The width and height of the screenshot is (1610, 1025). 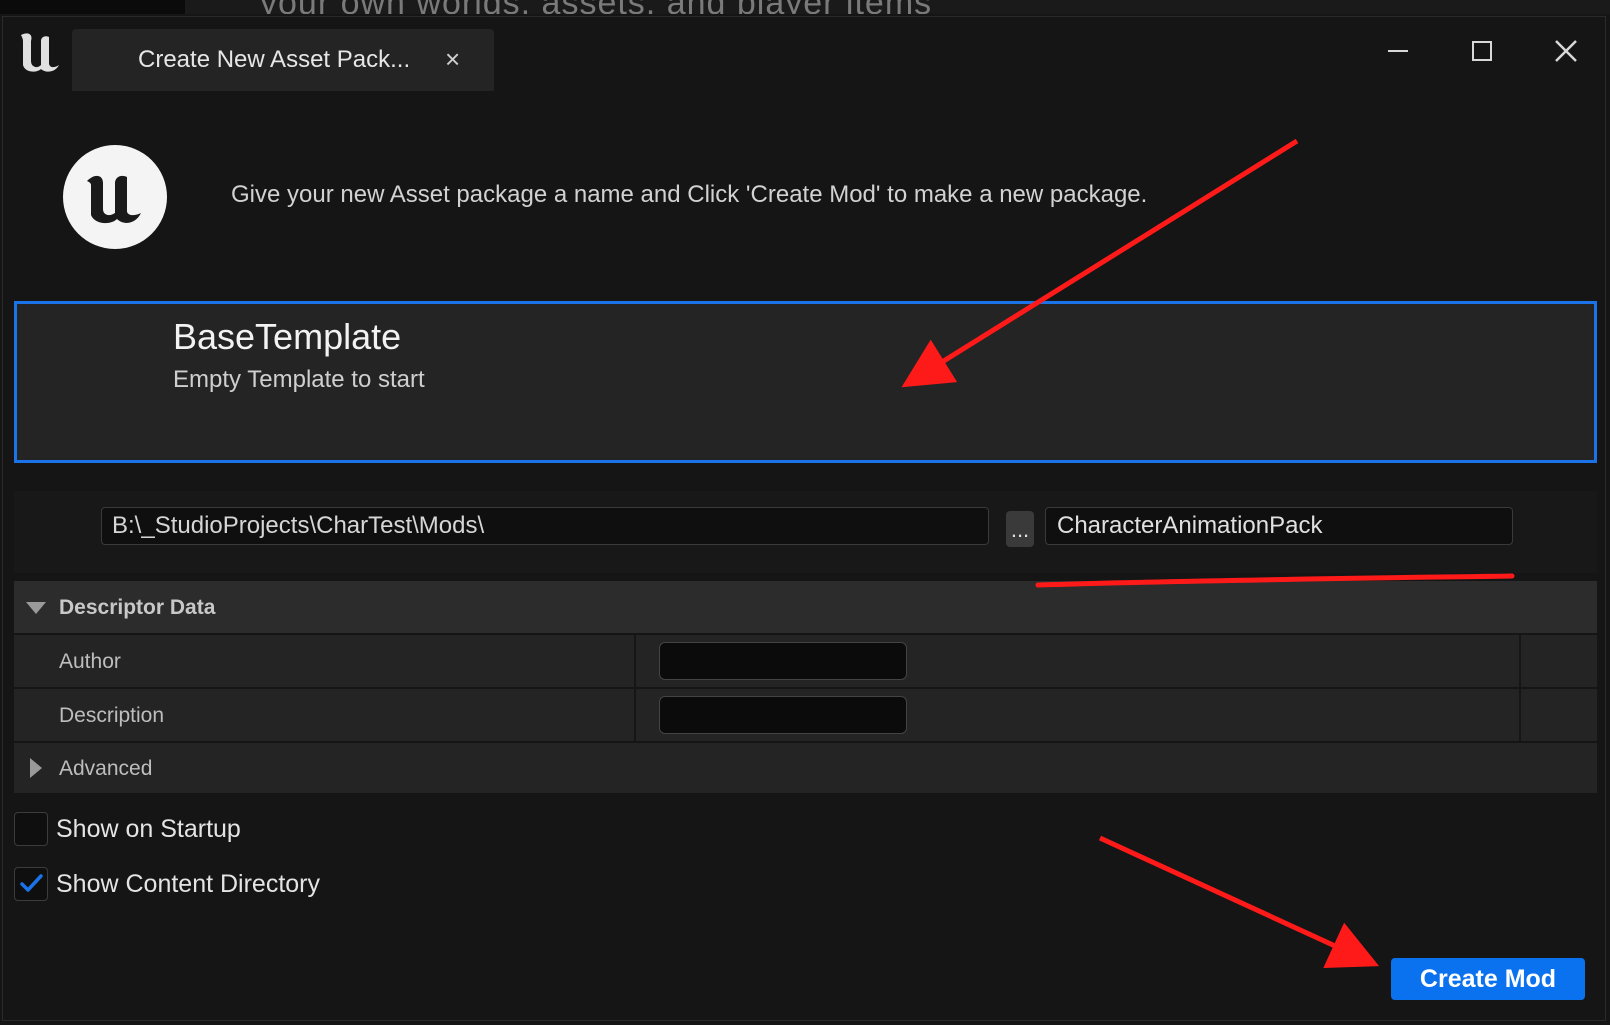 I want to click on description-field, so click(x=783, y=715).